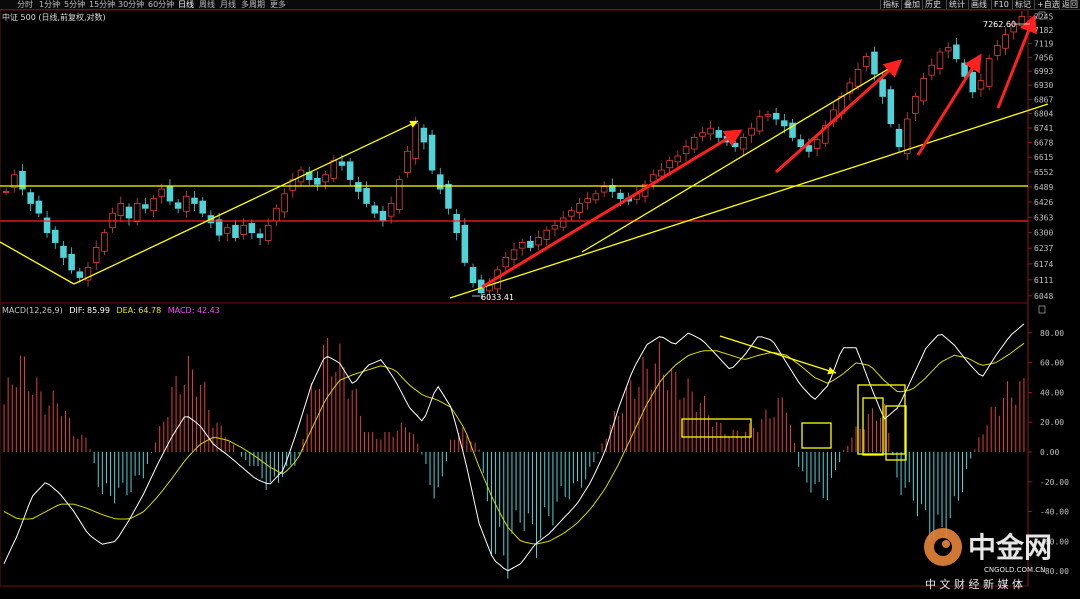 The image size is (1080, 599). I want to click on price-tick-label: 6993, so click(1043, 71).